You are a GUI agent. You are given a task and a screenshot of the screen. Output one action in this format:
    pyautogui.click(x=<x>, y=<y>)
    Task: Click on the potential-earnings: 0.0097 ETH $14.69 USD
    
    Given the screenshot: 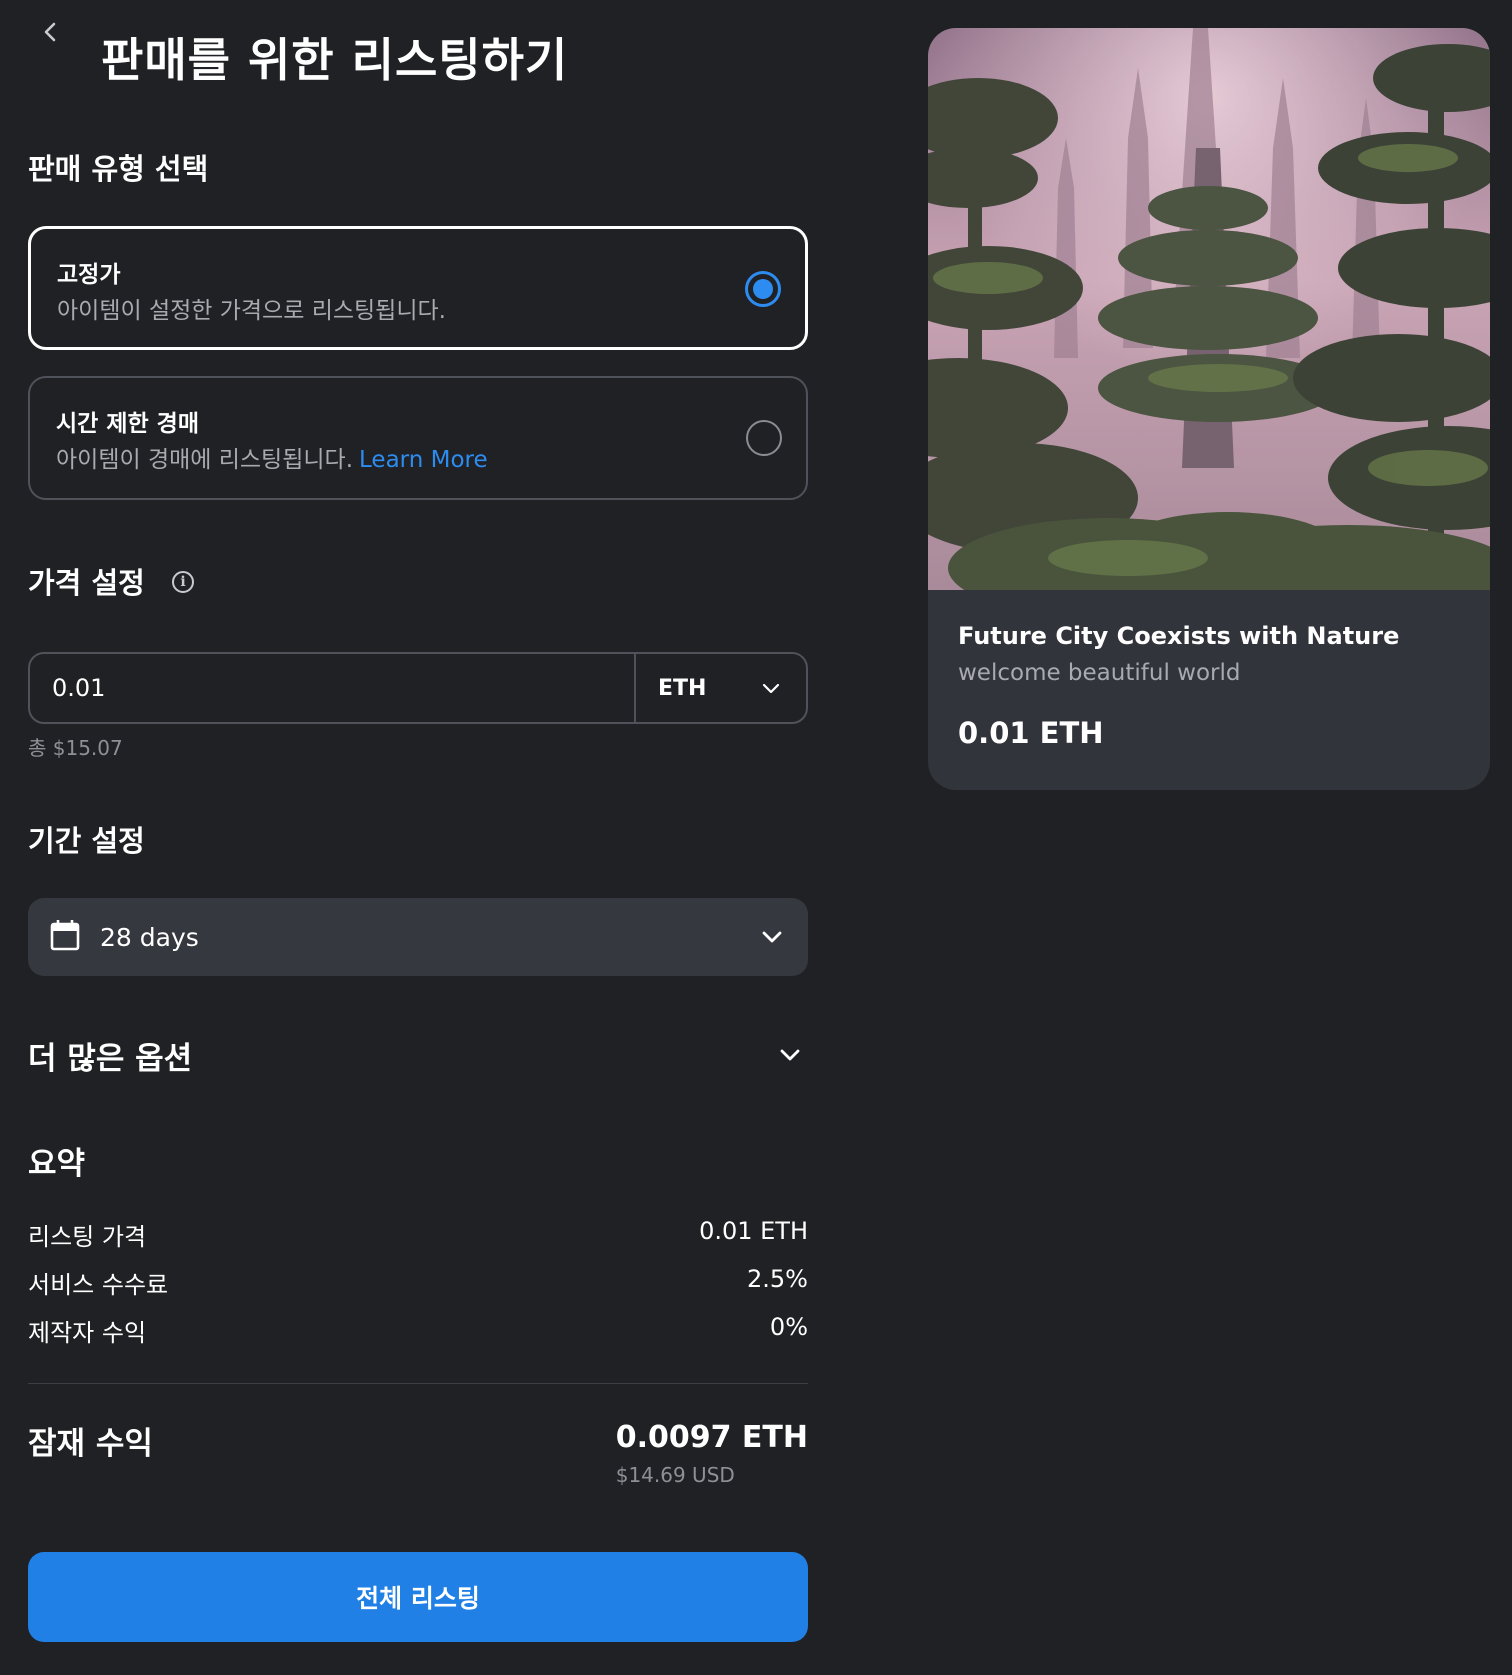 What is the action you would take?
    pyautogui.click(x=712, y=1453)
    